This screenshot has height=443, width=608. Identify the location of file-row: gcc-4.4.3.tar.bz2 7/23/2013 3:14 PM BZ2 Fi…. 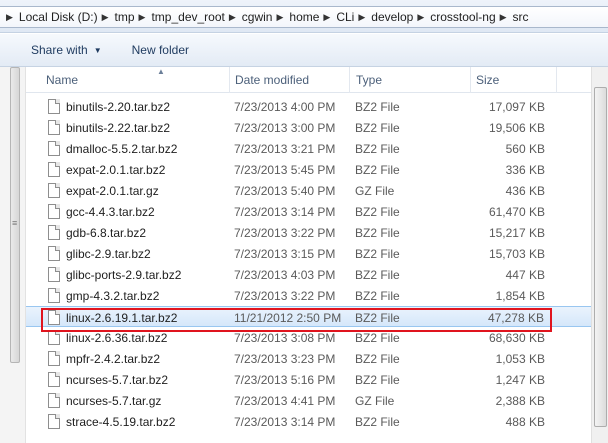
(317, 211).